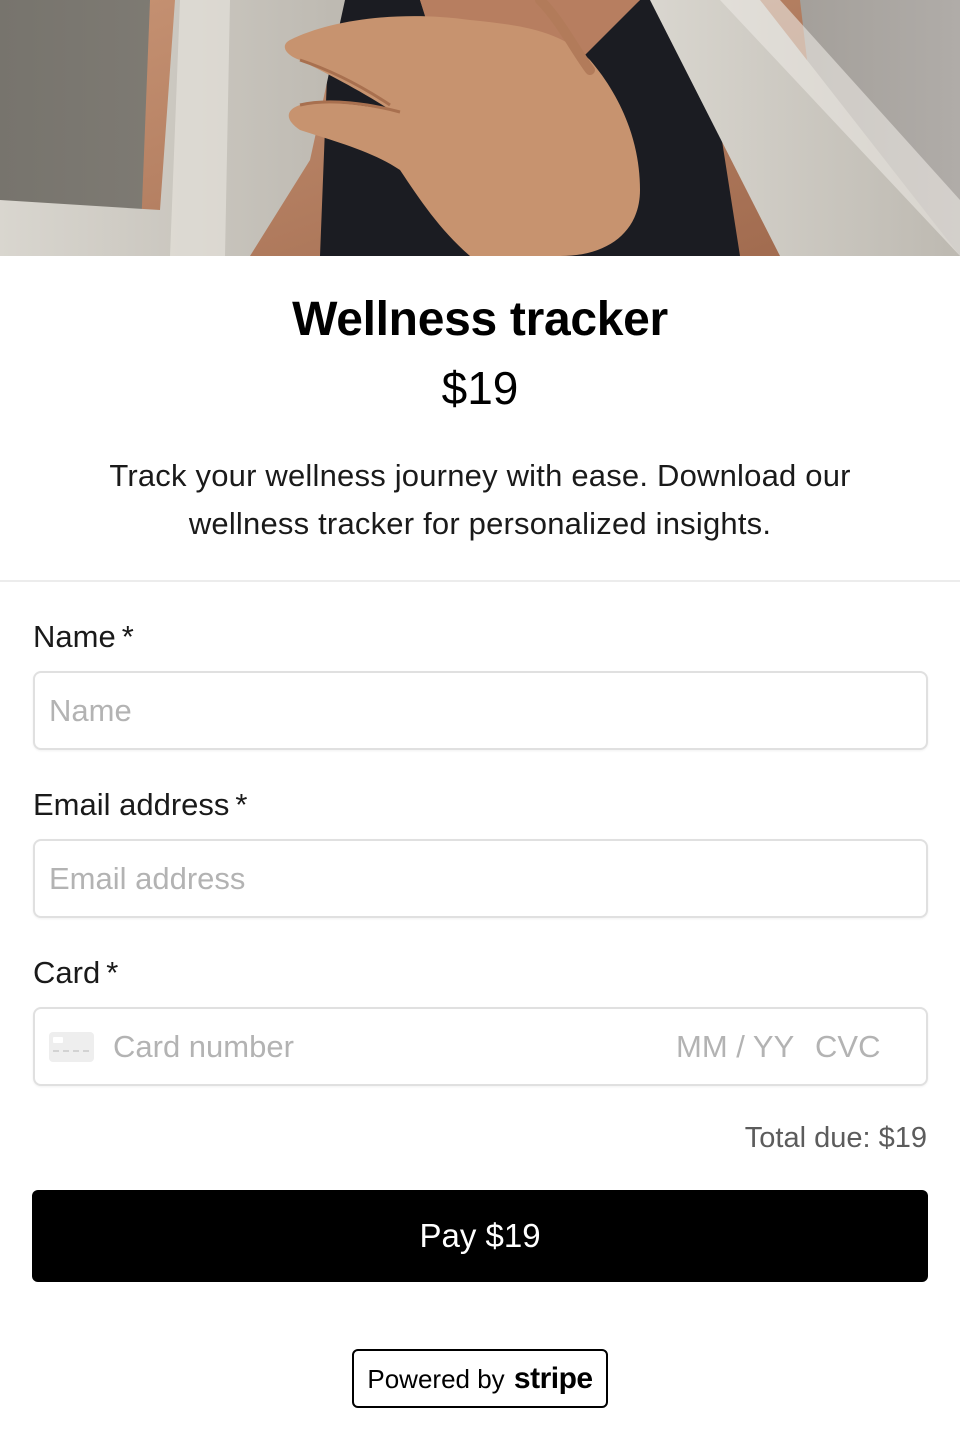 This screenshot has height=1442, width=960. I want to click on name-input, so click(479, 710).